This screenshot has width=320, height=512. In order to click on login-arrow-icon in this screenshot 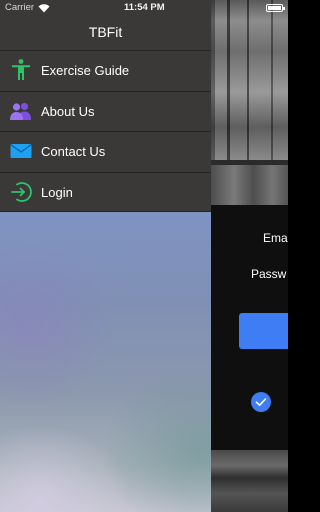, I will do `click(21, 191)`.